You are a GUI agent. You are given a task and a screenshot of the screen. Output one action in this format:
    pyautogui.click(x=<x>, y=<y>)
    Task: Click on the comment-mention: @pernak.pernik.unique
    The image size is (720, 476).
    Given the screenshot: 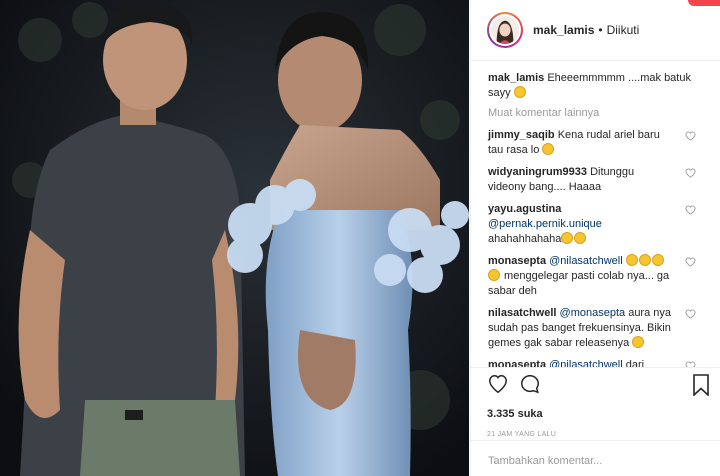 What is the action you would take?
    pyautogui.click(x=545, y=224)
    